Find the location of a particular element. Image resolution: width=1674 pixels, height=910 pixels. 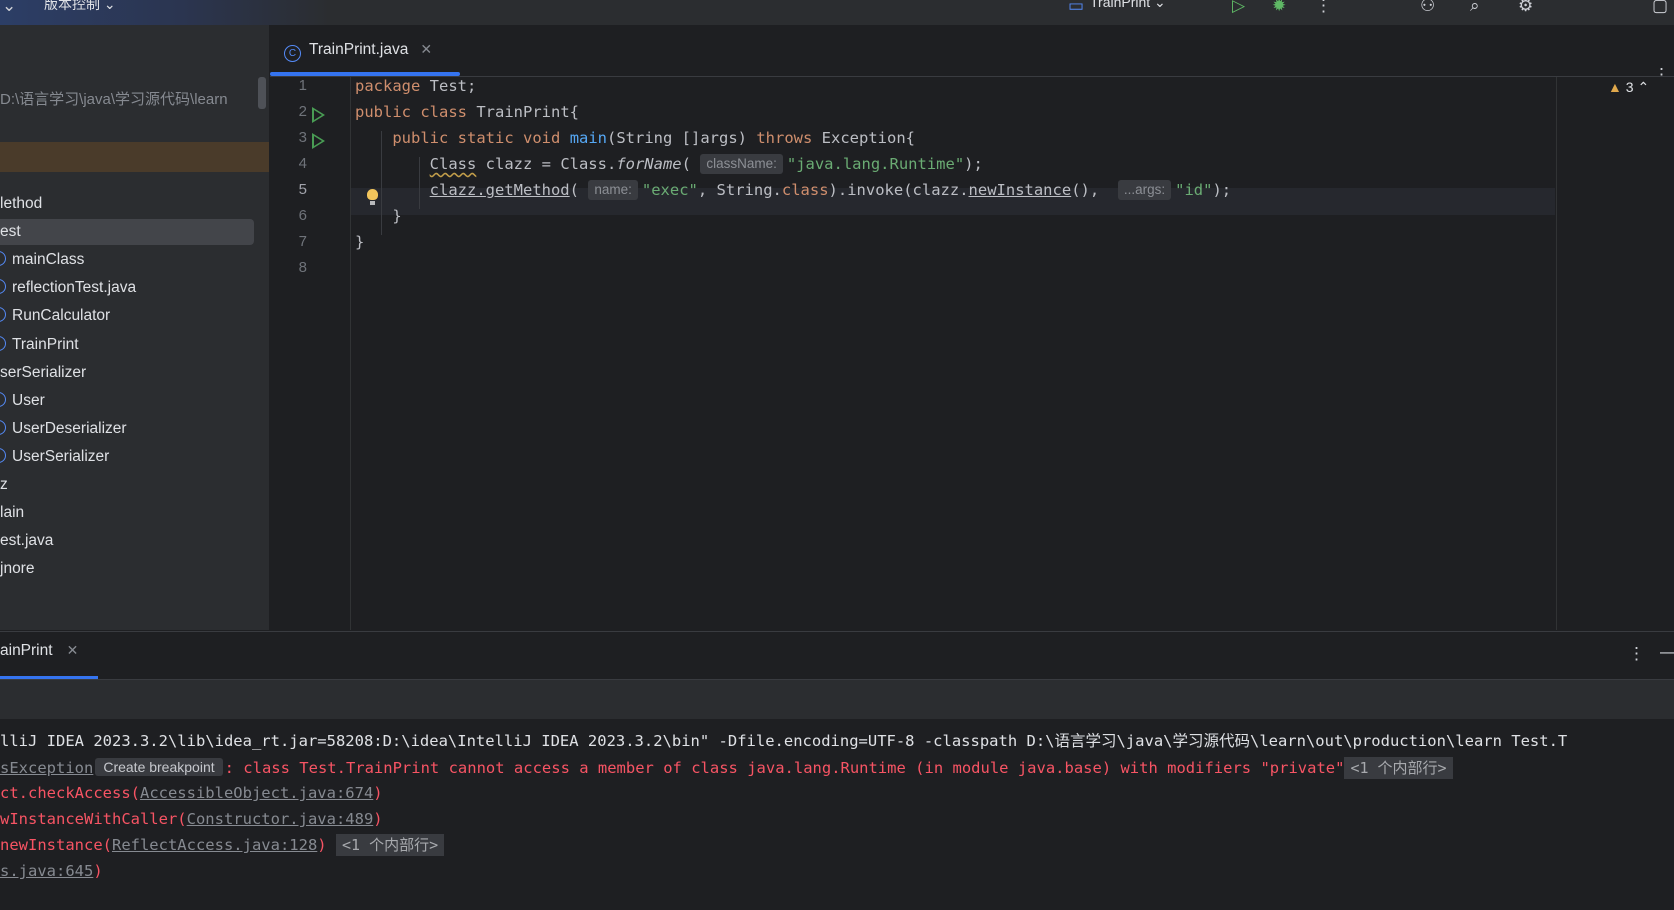

method-name: main is located at coordinates (588, 138).